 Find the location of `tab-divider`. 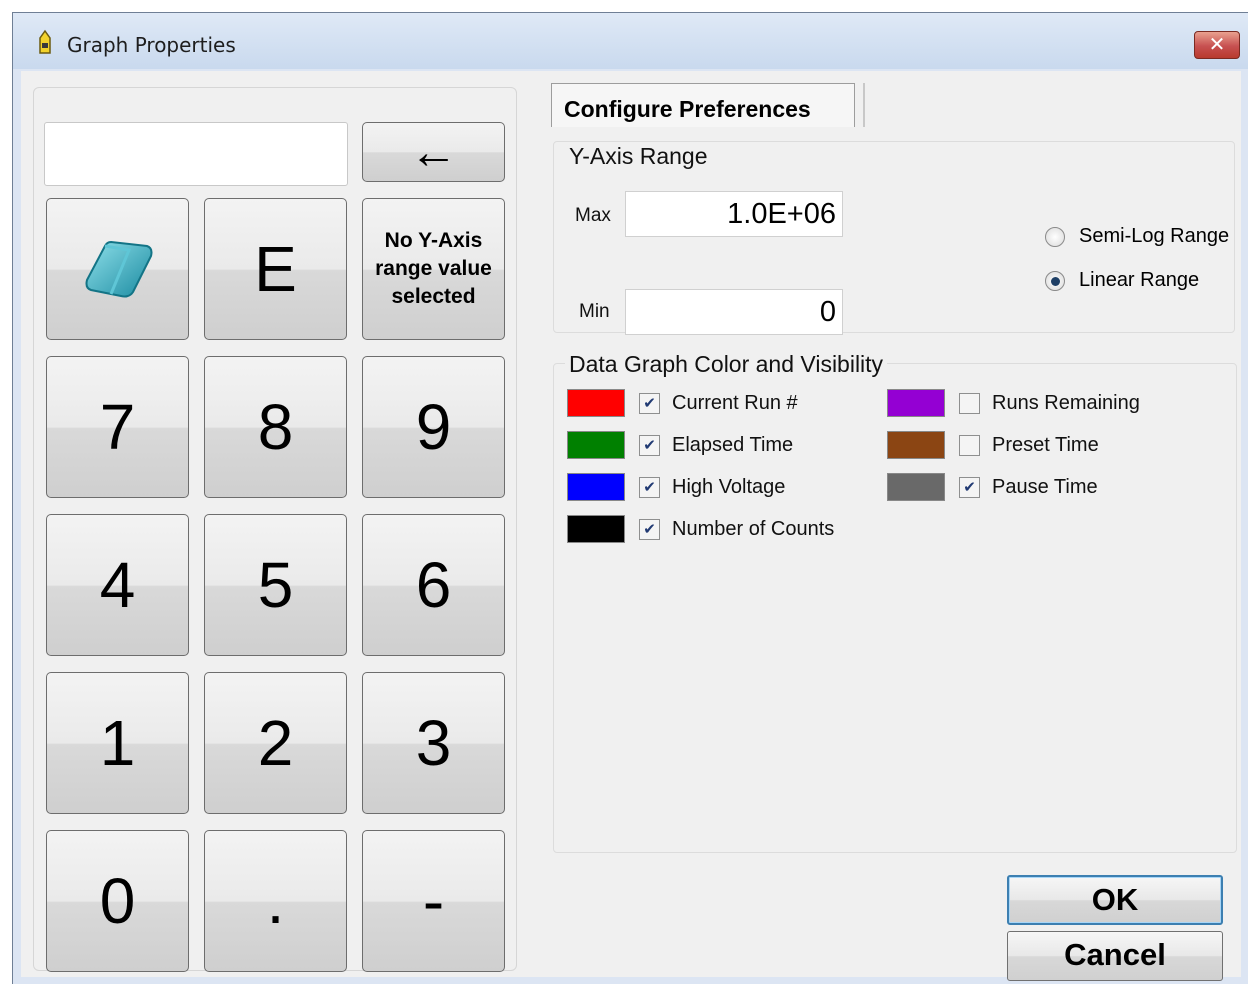

tab-divider is located at coordinates (864, 105).